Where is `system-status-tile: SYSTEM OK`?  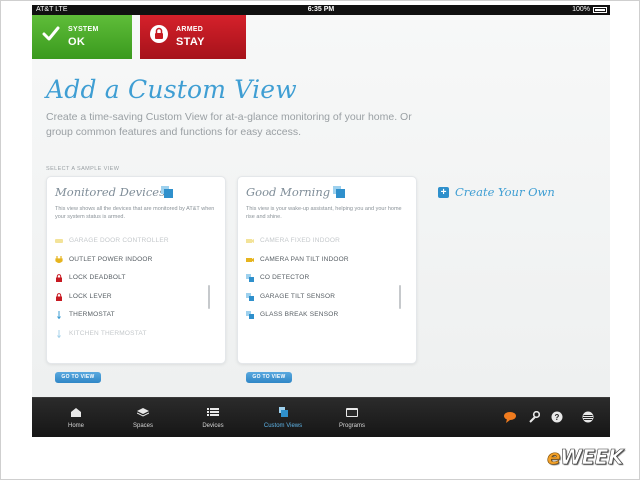
system-status-tile: SYSTEM OK is located at coordinates (82, 37).